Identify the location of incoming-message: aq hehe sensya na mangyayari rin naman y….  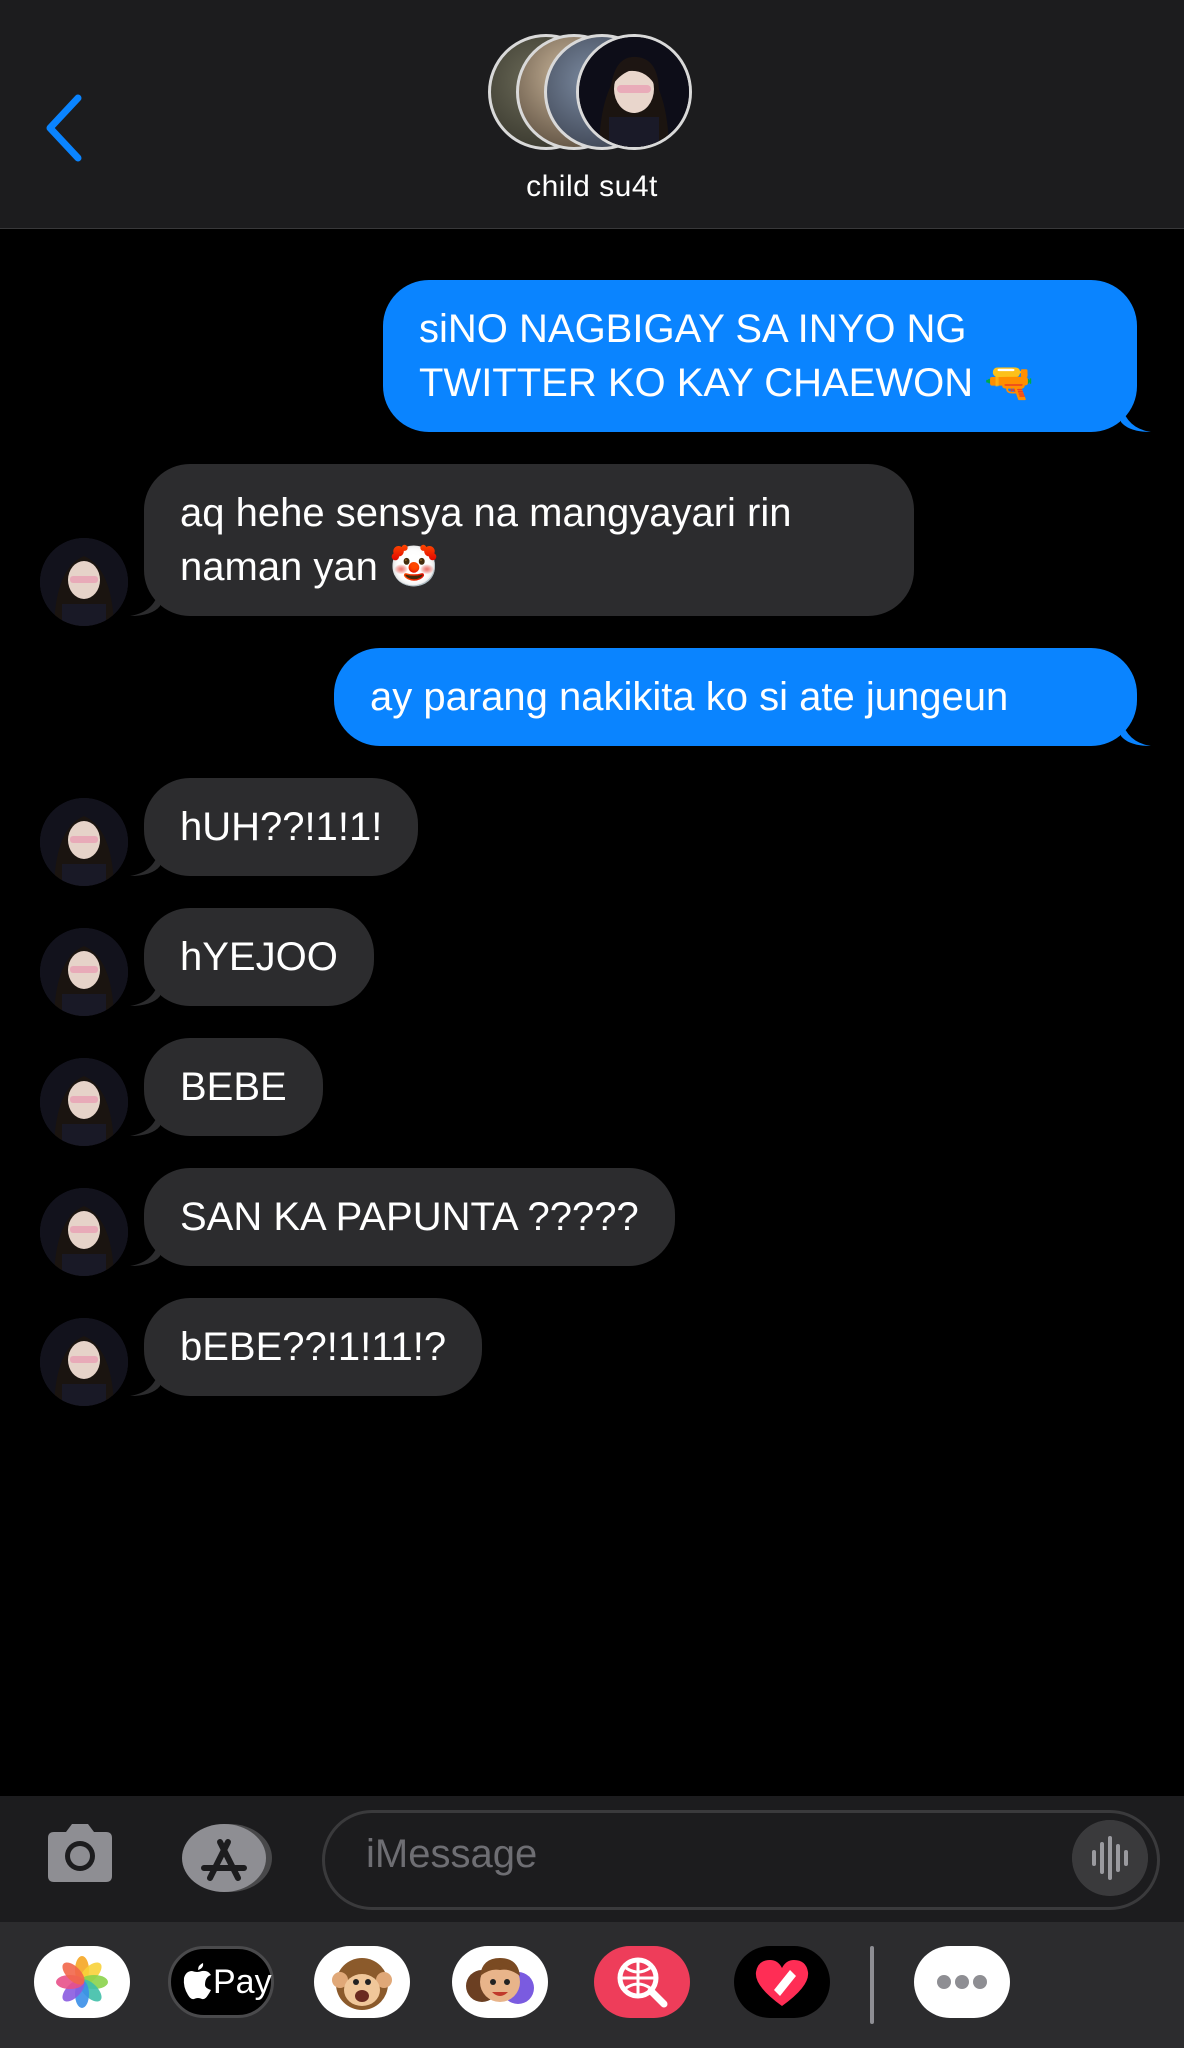
(522, 540).